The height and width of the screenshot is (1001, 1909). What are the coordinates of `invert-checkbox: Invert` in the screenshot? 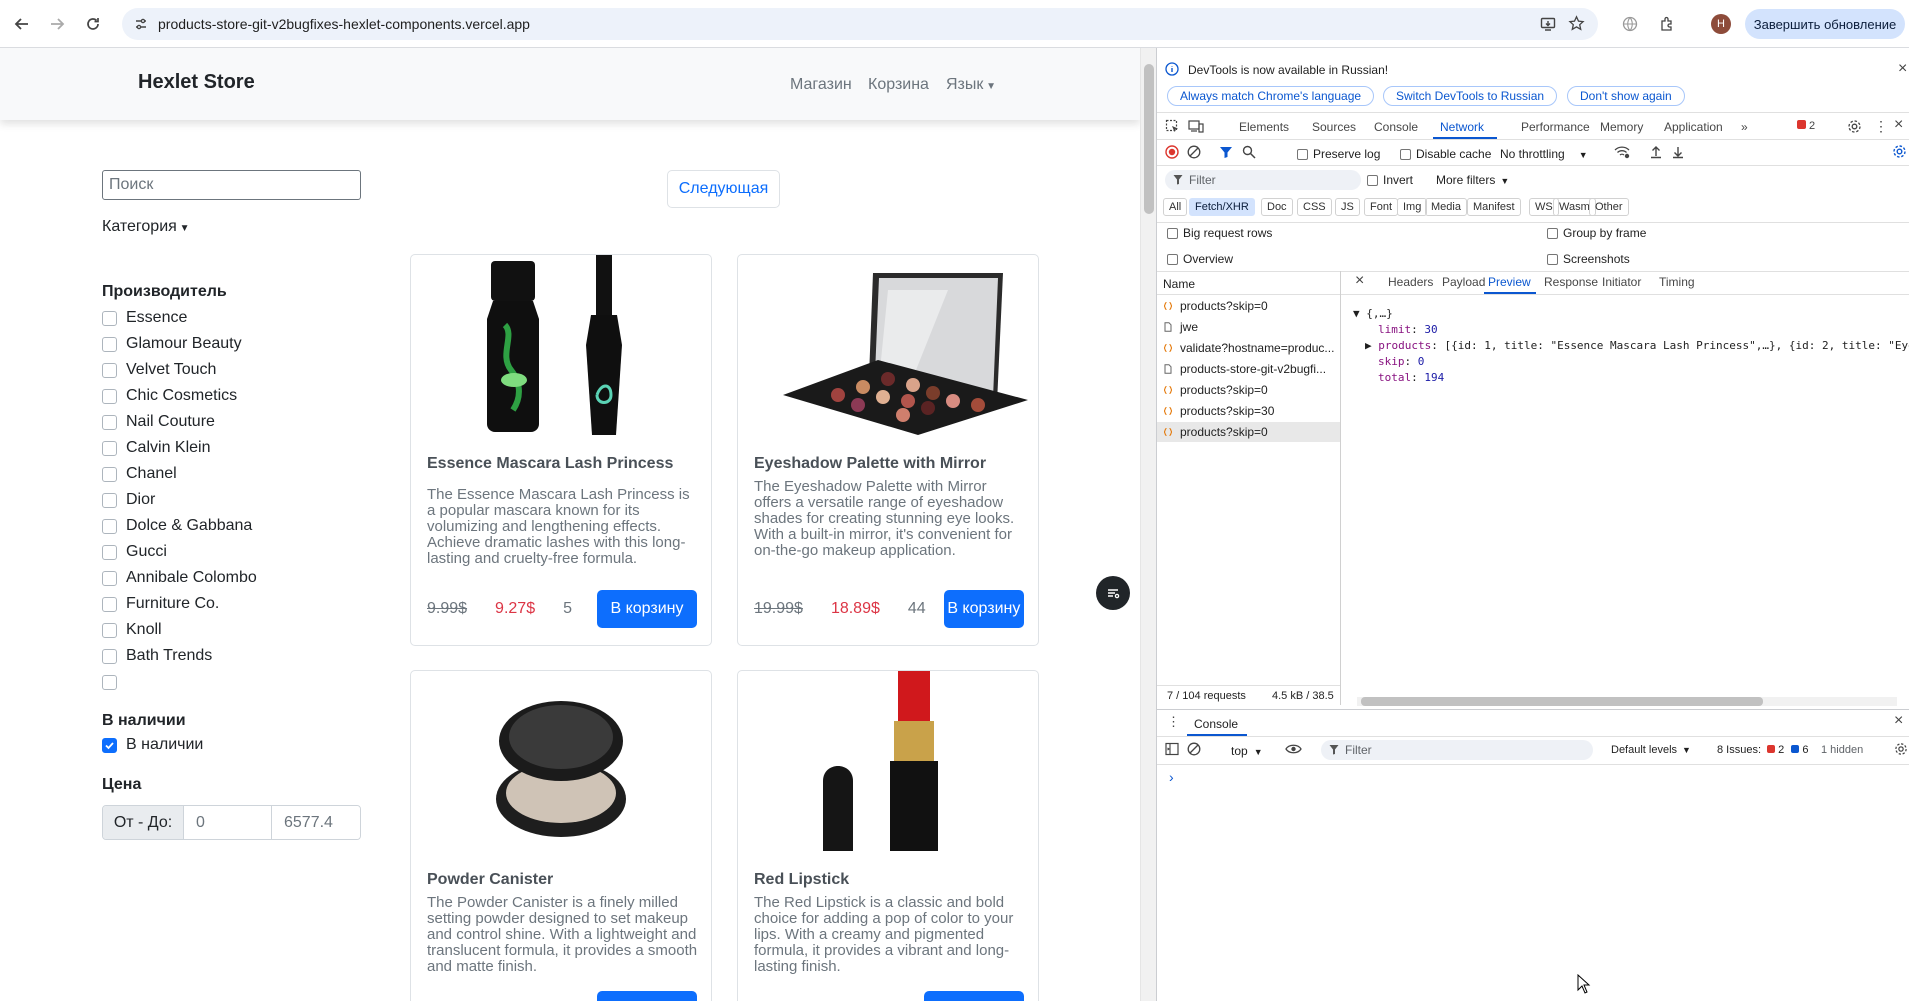 It's located at (1390, 180).